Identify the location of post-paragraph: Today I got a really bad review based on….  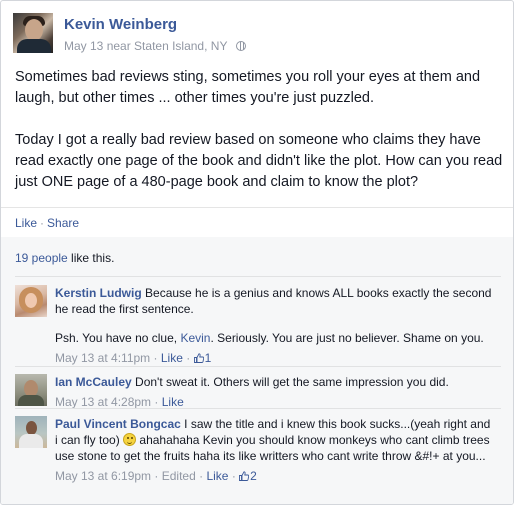
(259, 161).